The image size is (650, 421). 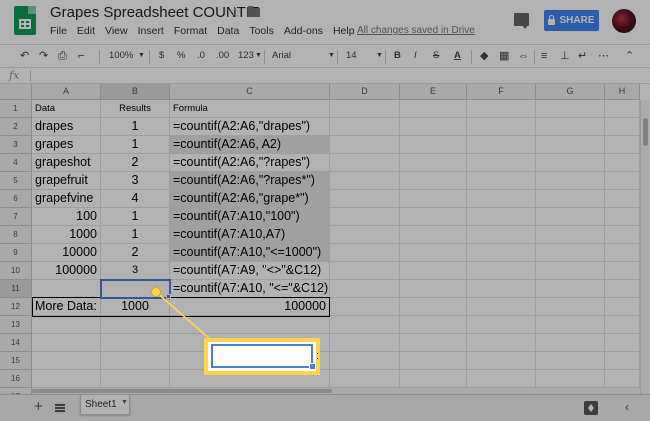 What do you see at coordinates (135, 235) in the screenshot?
I see `cell-b8: 1` at bounding box center [135, 235].